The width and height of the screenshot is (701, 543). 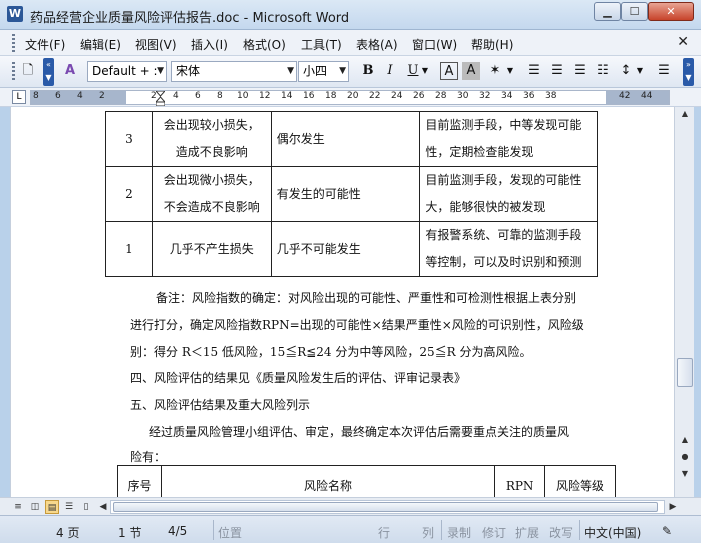 What do you see at coordinates (102, 96) in the screenshot?
I see `ruler-number: 2` at bounding box center [102, 96].